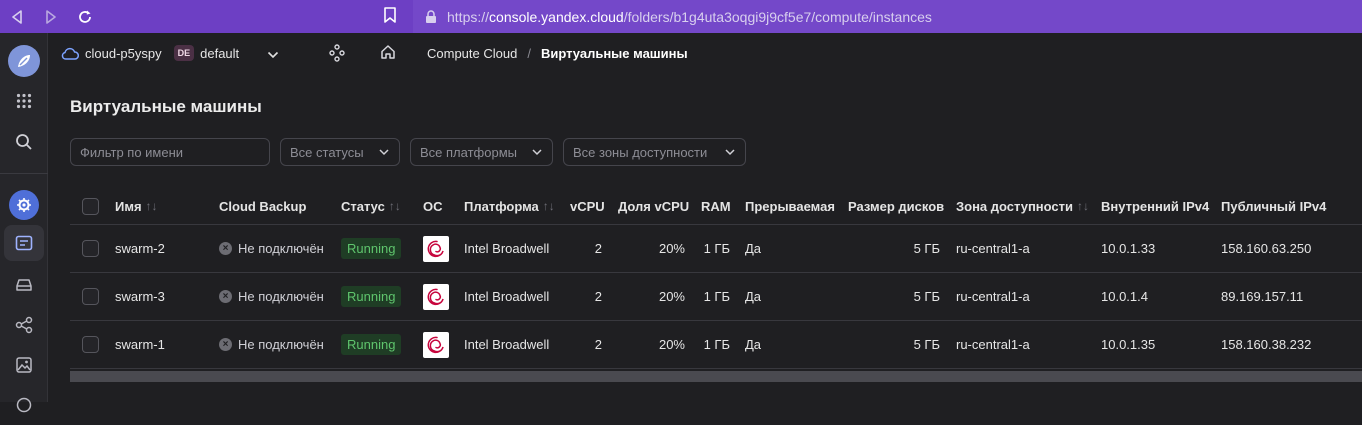 This screenshot has height=425, width=1362. What do you see at coordinates (70, 53) in the screenshot?
I see `cloud-icon` at bounding box center [70, 53].